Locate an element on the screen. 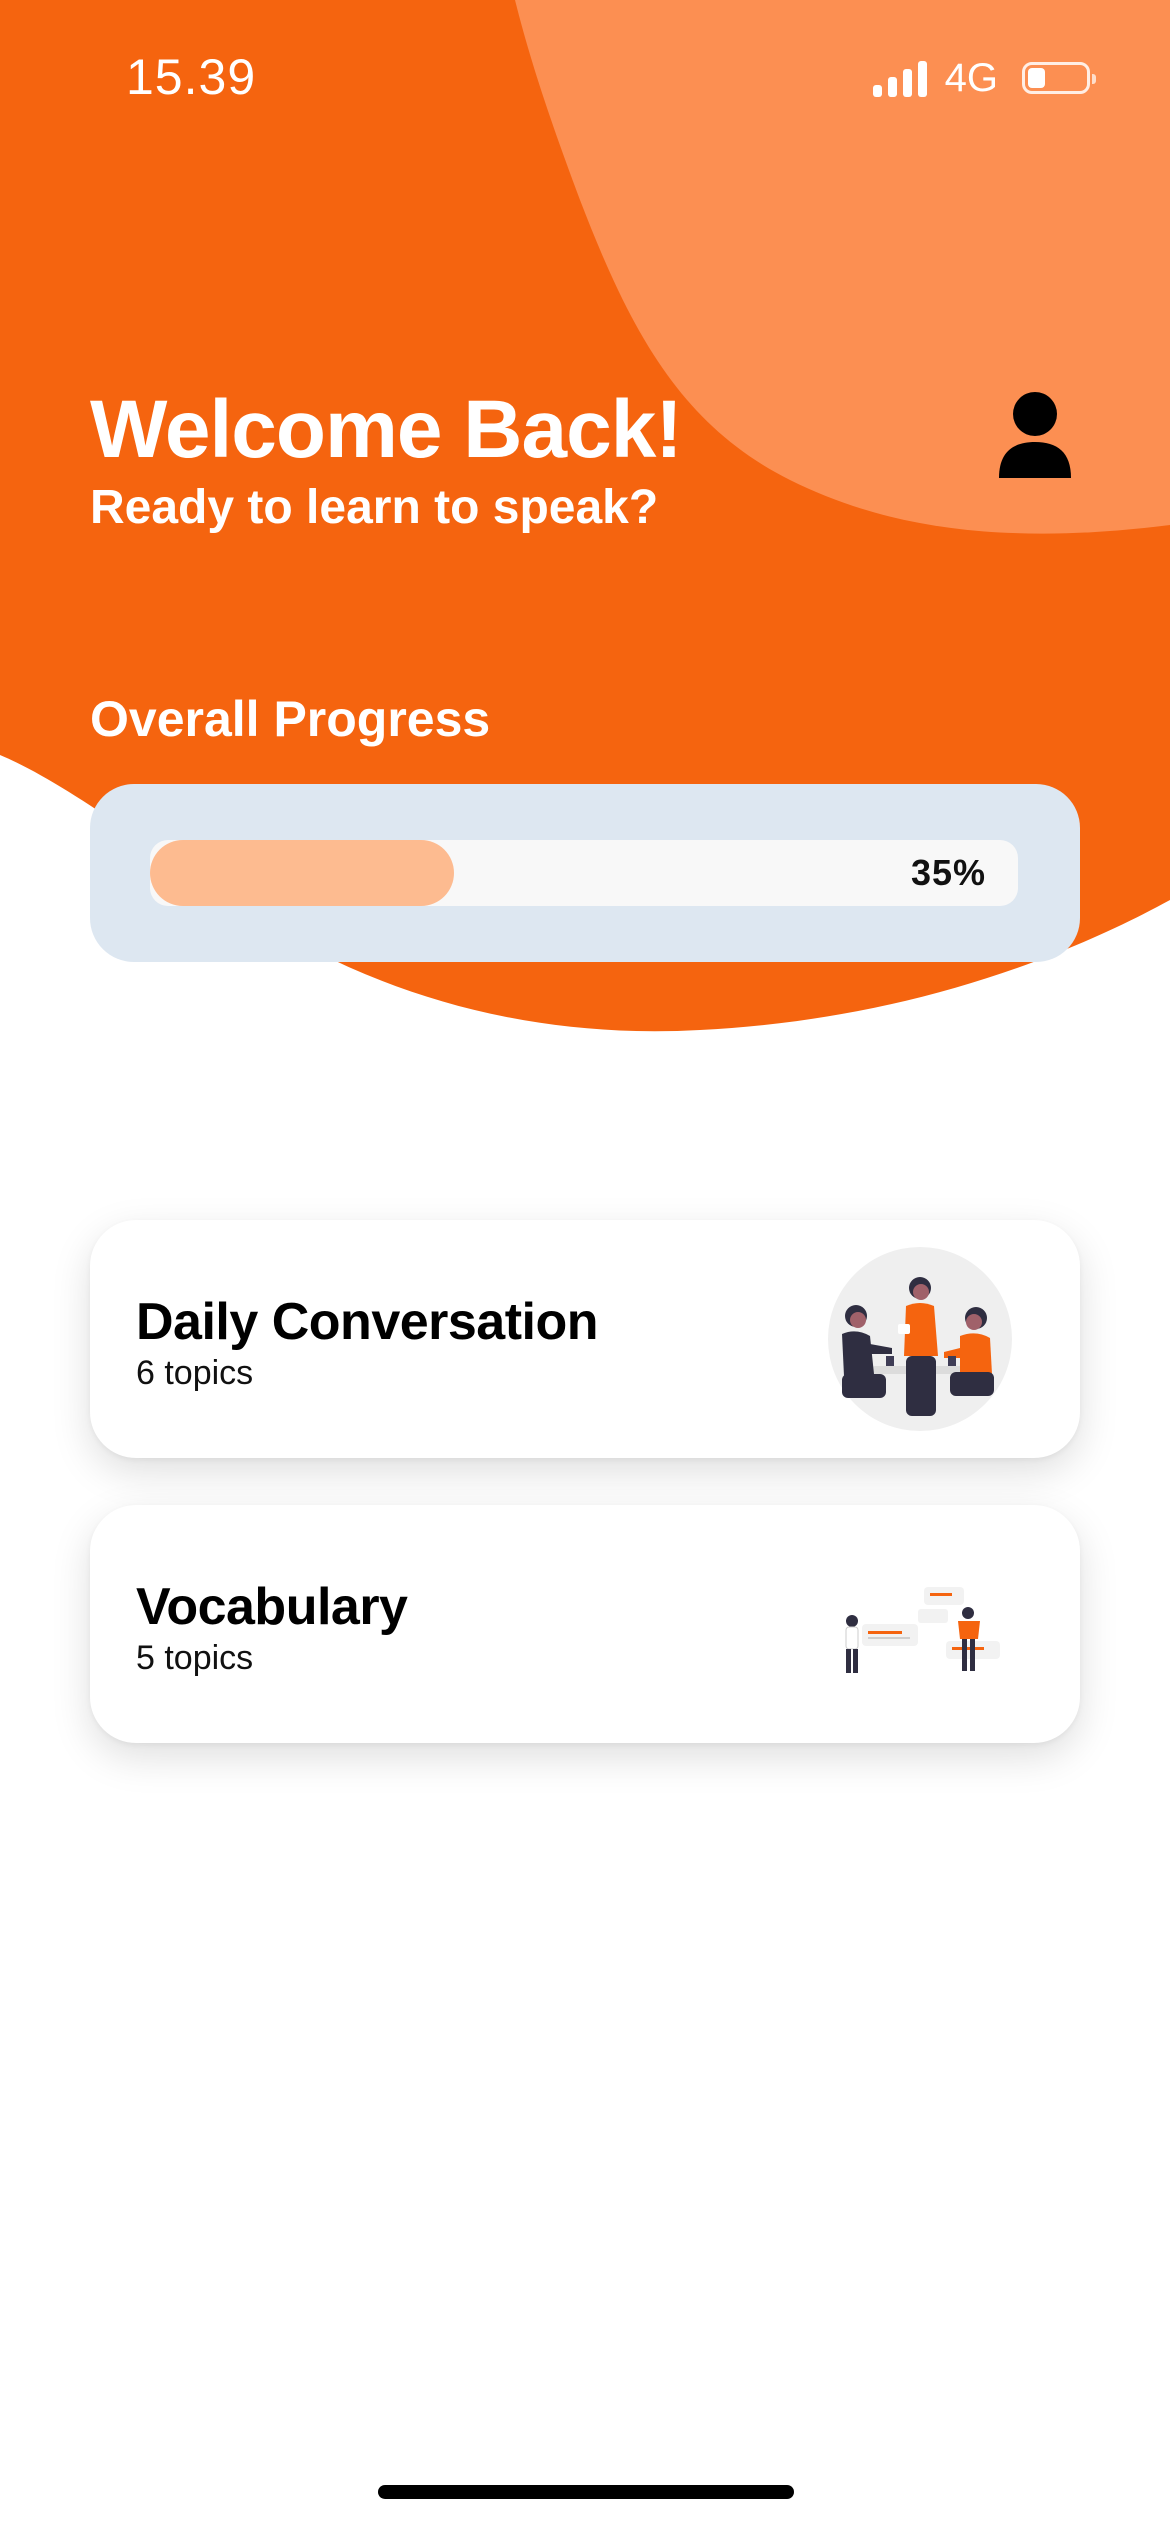 Image resolution: width=1170 pixels, height=2532 pixels. welcome-header: Welcome Back! Ready to learn to speak? is located at coordinates (386, 459).